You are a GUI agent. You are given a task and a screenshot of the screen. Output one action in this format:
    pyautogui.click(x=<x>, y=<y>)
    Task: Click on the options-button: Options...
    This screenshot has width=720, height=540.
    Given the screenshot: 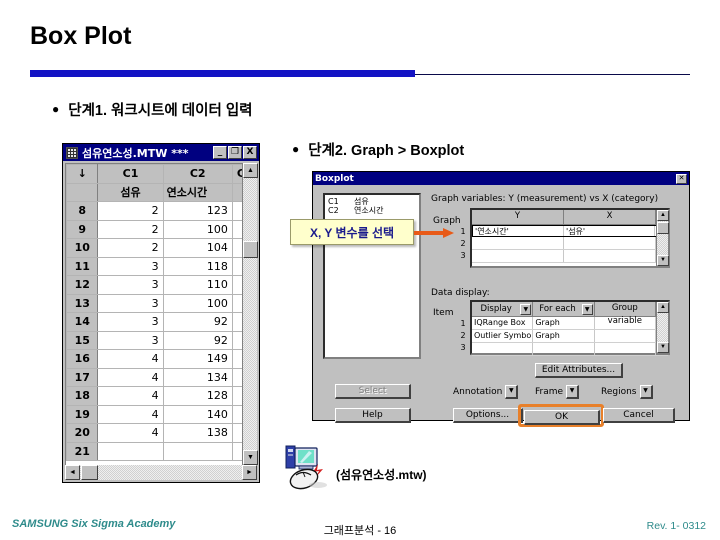 What is the action you would take?
    pyautogui.click(x=488, y=415)
    